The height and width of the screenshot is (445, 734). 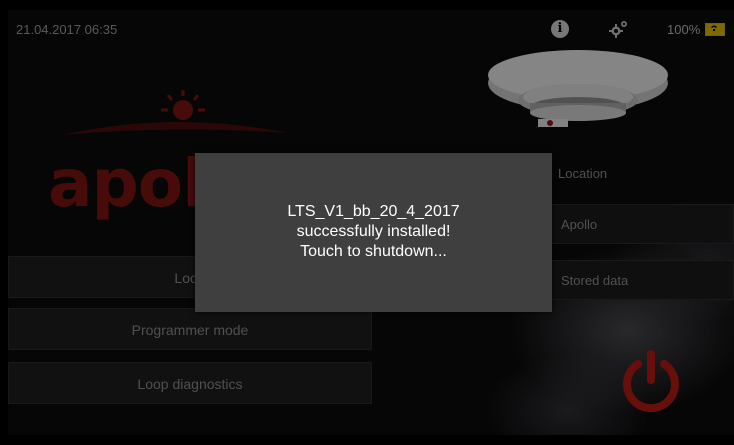 I want to click on dialog-line-status: successfully installed!, so click(x=373, y=231).